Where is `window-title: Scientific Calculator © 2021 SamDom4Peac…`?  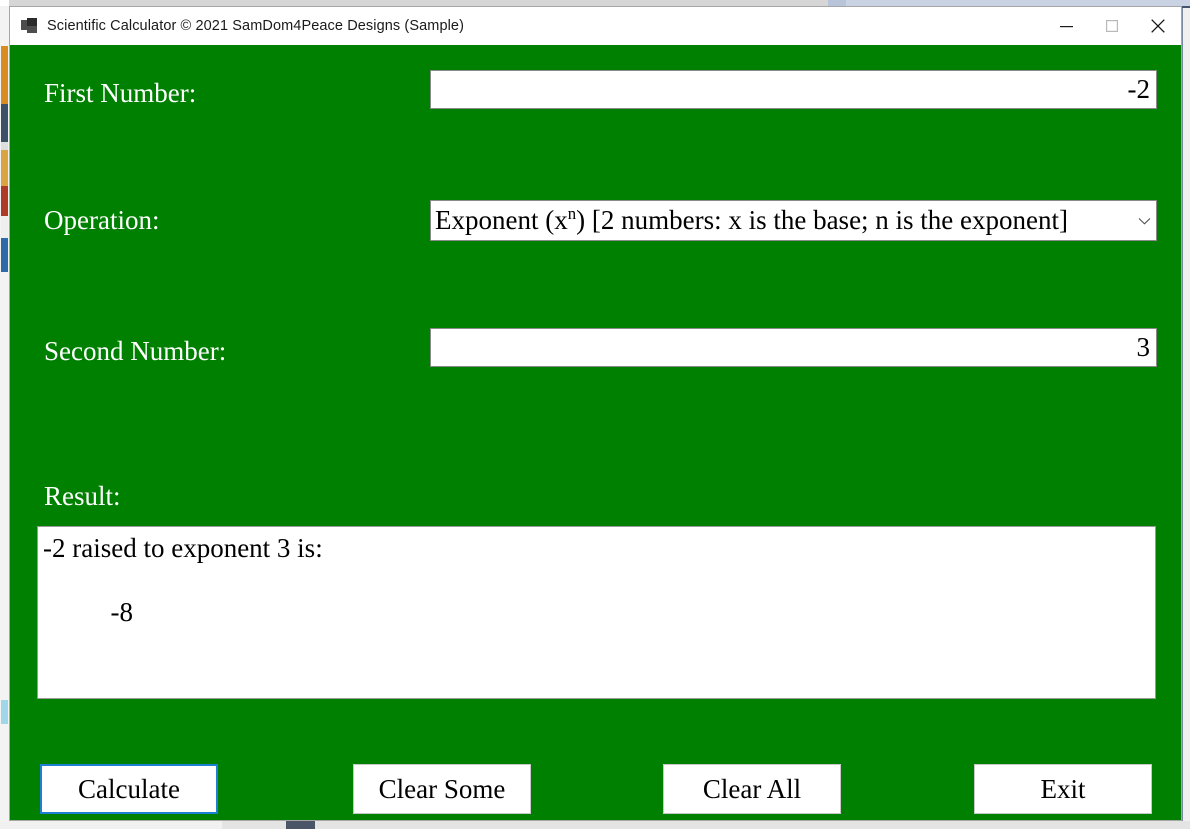
window-title: Scientific Calculator © 2021 SamDom4Peac… is located at coordinates (256, 26).